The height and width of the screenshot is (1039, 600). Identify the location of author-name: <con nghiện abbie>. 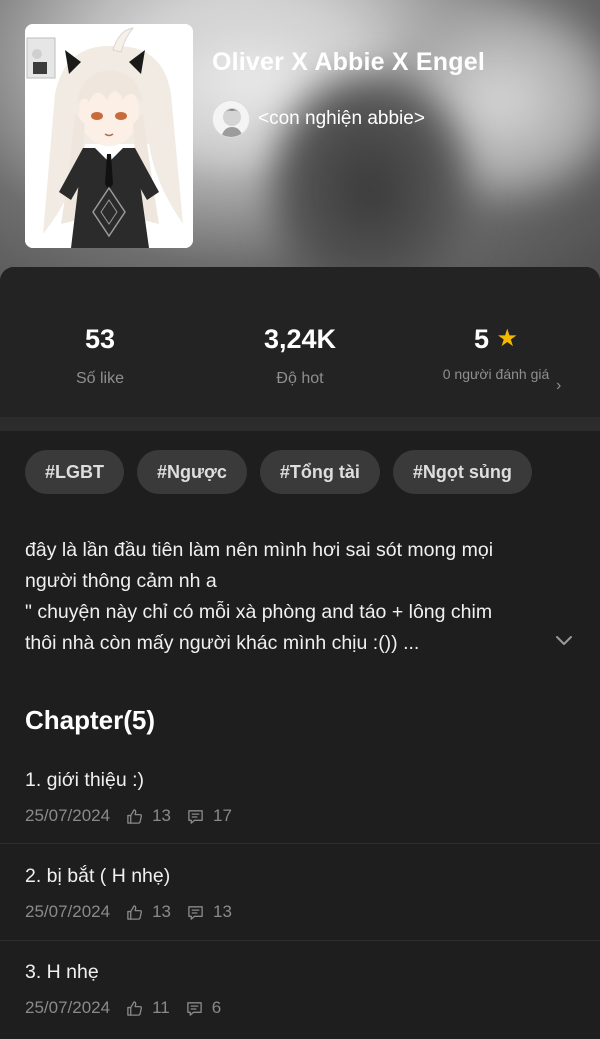
(341, 118).